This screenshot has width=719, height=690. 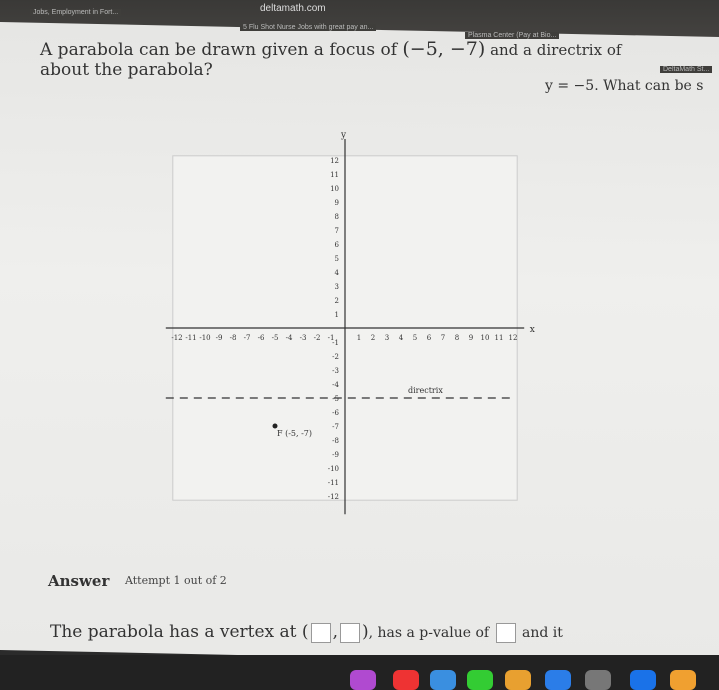 What do you see at coordinates (337, 231) in the screenshot?
I see `y-tick-label: 7` at bounding box center [337, 231].